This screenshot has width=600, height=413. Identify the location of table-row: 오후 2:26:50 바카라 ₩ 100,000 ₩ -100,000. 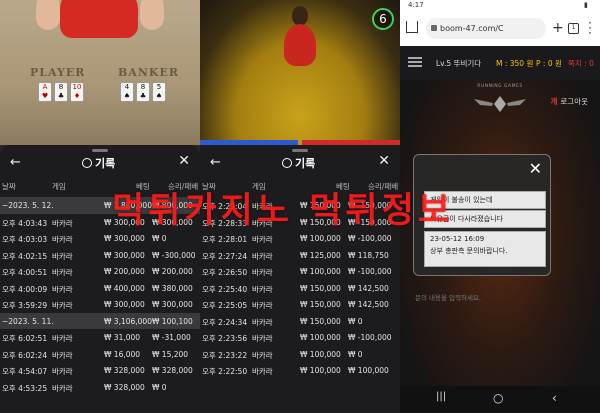
(300, 271).